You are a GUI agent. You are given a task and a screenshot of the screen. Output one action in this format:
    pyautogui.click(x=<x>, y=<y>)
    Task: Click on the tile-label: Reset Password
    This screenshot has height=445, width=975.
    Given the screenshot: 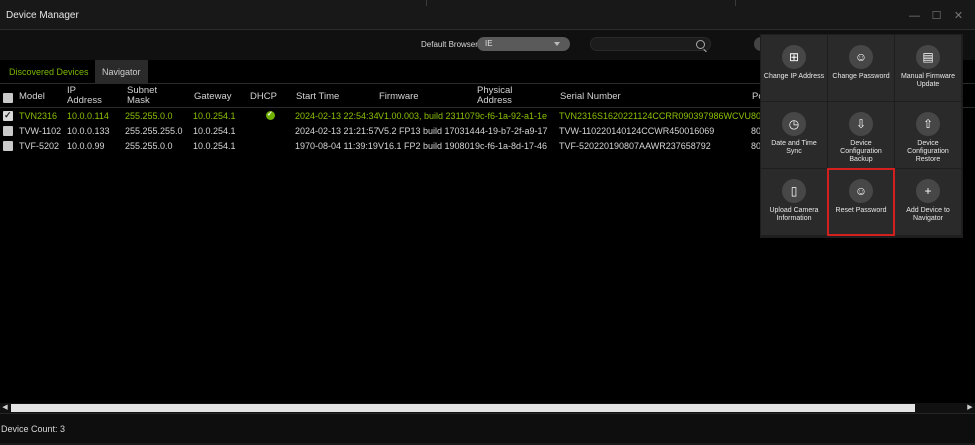 What is the action you would take?
    pyautogui.click(x=861, y=210)
    